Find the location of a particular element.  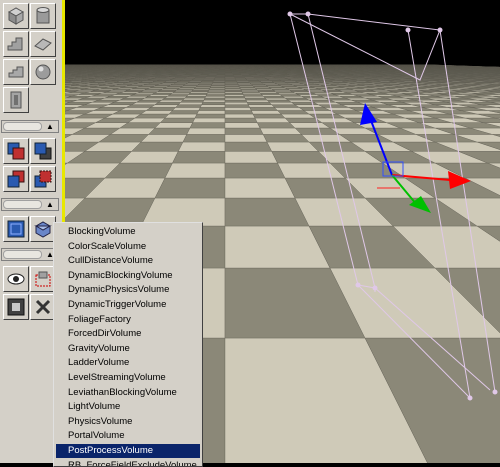

csg-intersect-button is located at coordinates (16, 179).